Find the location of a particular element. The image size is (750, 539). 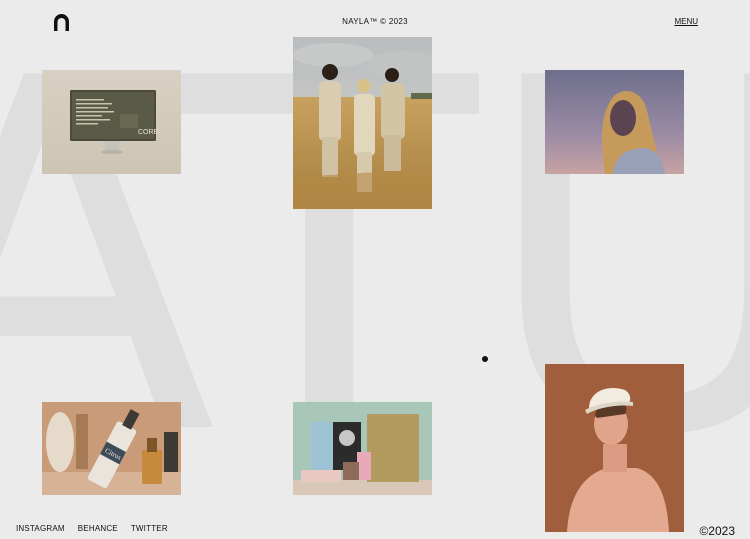

monitor-mockup-image: CORE is located at coordinates (111, 122).